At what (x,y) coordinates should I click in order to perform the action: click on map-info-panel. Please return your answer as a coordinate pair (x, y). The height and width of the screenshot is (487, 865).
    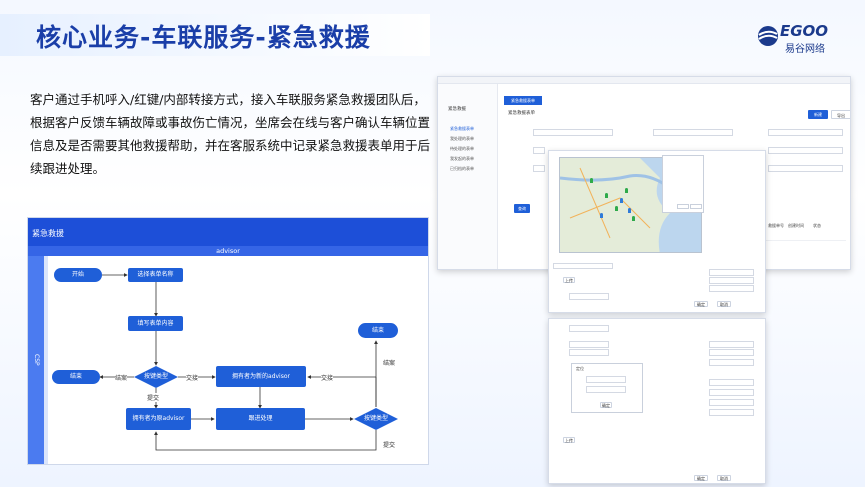
    Looking at the image, I should click on (683, 184).